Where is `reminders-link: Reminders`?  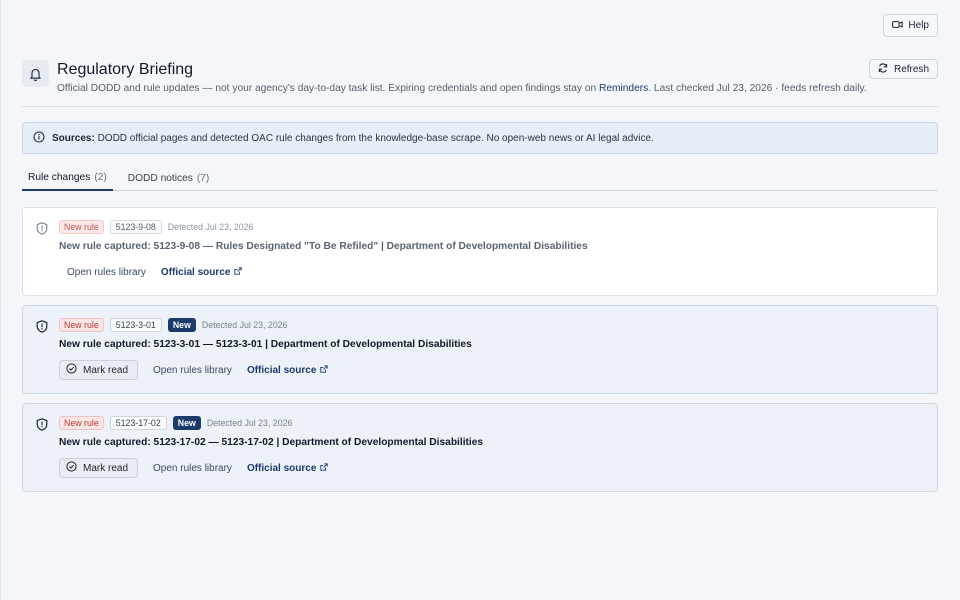
reminders-link: Reminders is located at coordinates (623, 88).